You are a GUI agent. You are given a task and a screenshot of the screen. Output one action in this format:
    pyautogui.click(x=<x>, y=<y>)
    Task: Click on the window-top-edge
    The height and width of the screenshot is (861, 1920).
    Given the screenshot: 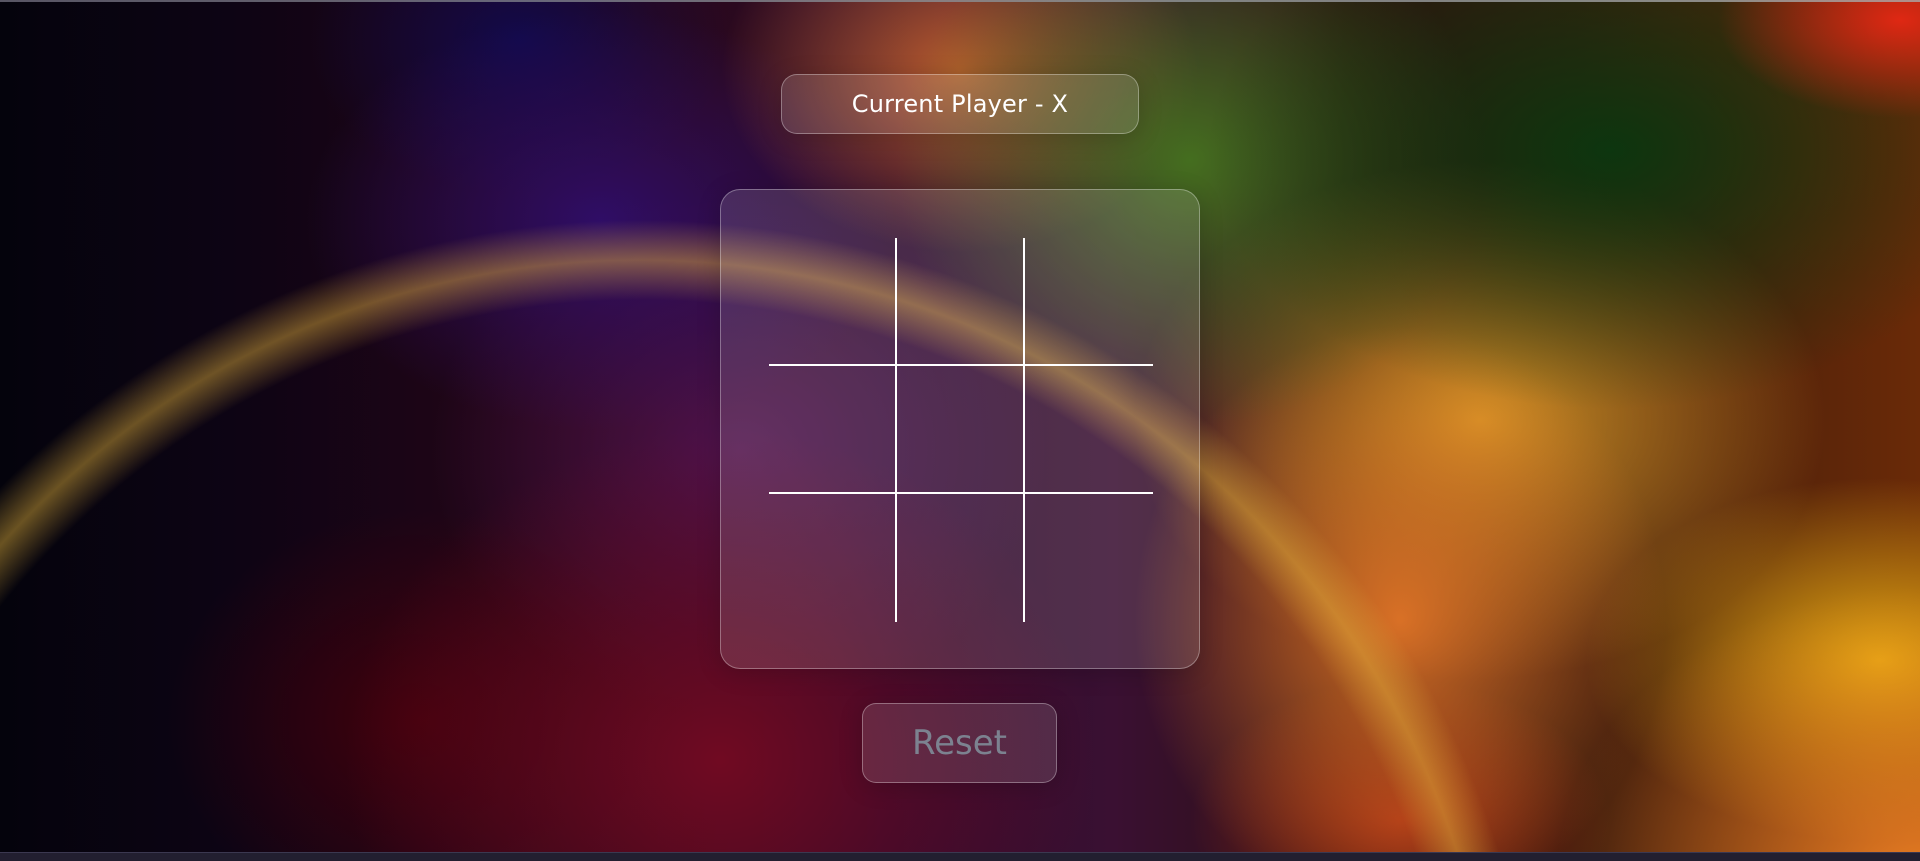 What is the action you would take?
    pyautogui.click(x=960, y=1)
    